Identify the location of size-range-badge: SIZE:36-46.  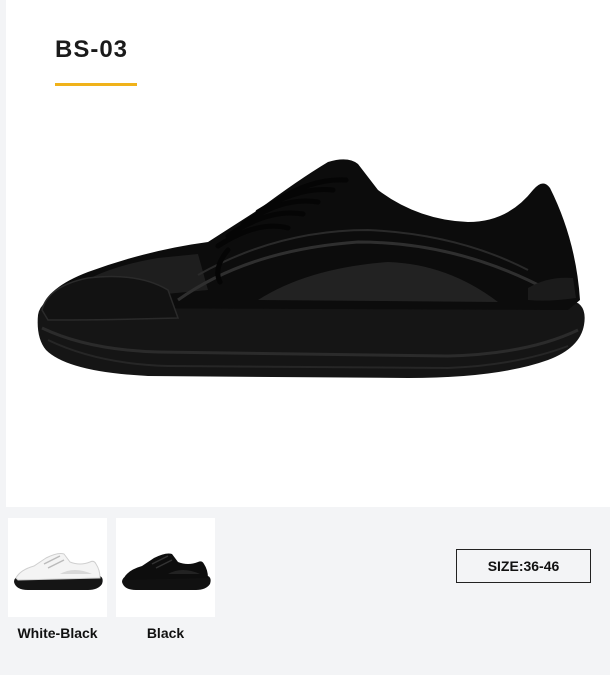
(523, 566).